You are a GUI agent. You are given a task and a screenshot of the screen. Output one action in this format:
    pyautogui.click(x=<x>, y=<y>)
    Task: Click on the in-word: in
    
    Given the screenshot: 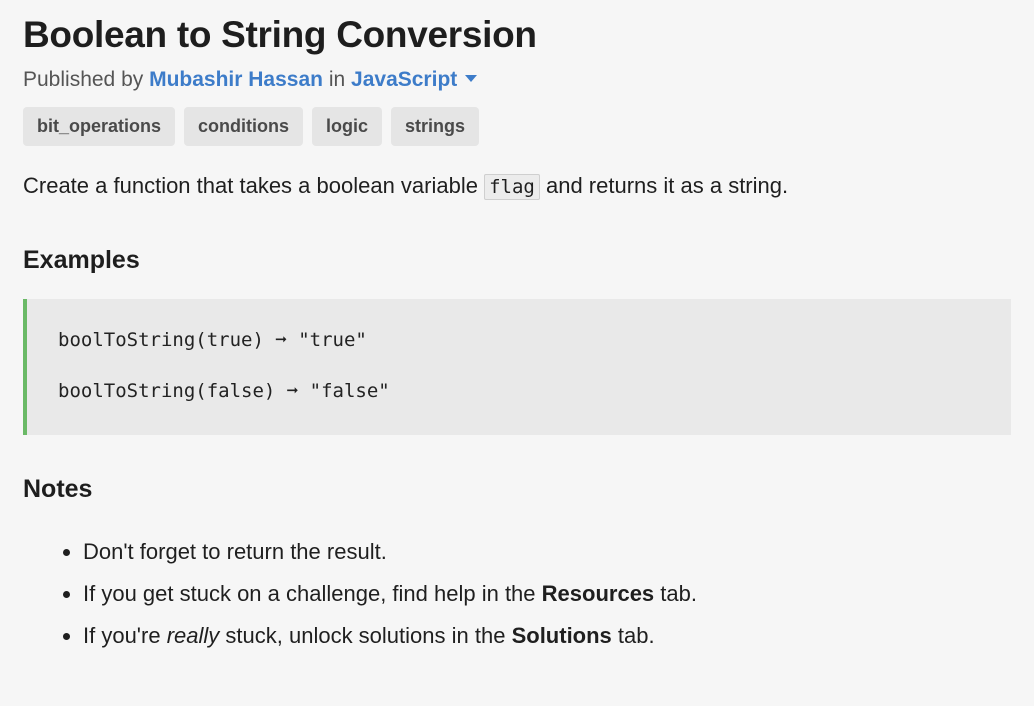 What is the action you would take?
    pyautogui.click(x=337, y=79)
    